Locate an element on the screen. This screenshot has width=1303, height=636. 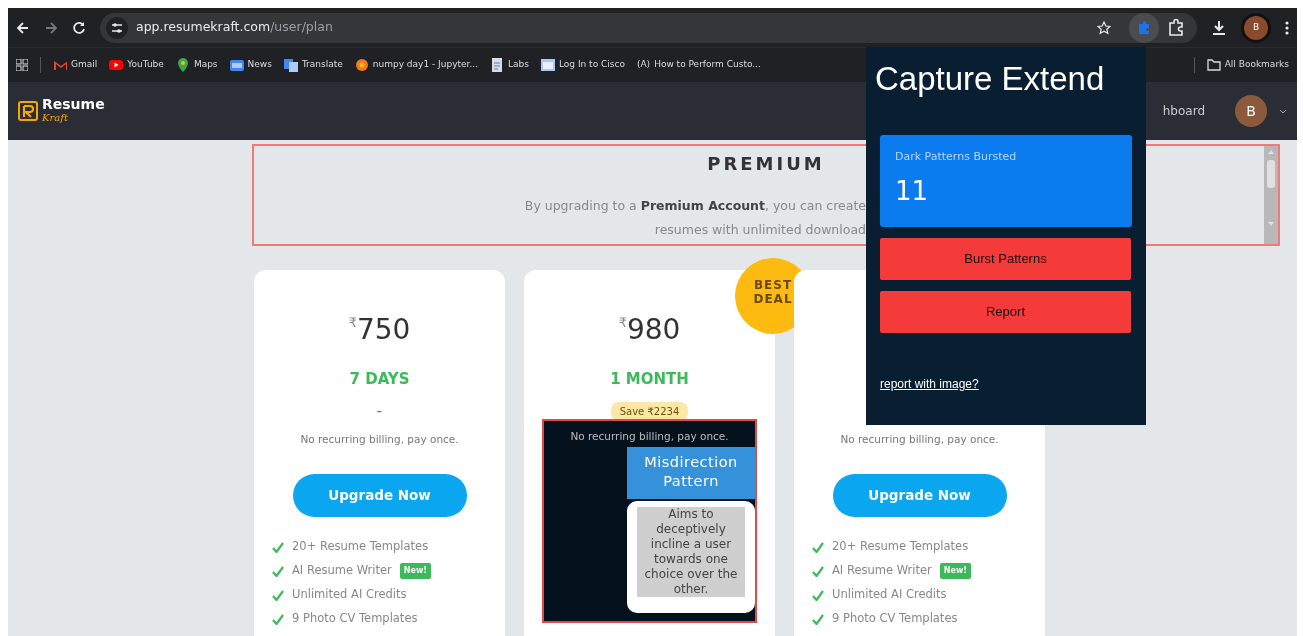
forward-icon is located at coordinates (51, 27).